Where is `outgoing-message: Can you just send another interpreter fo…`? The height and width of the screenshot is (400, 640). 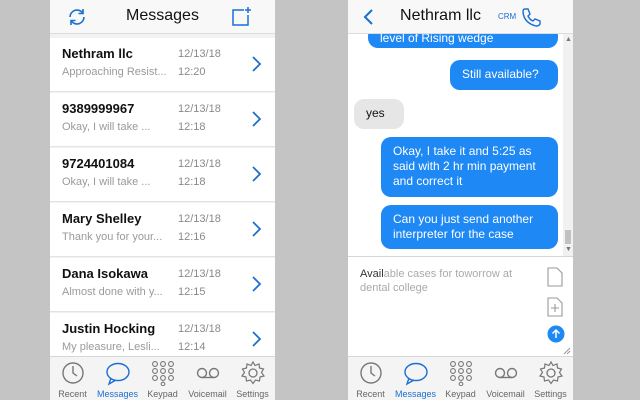
outgoing-message: Can you just send another interpreter fo… is located at coordinates (469, 227).